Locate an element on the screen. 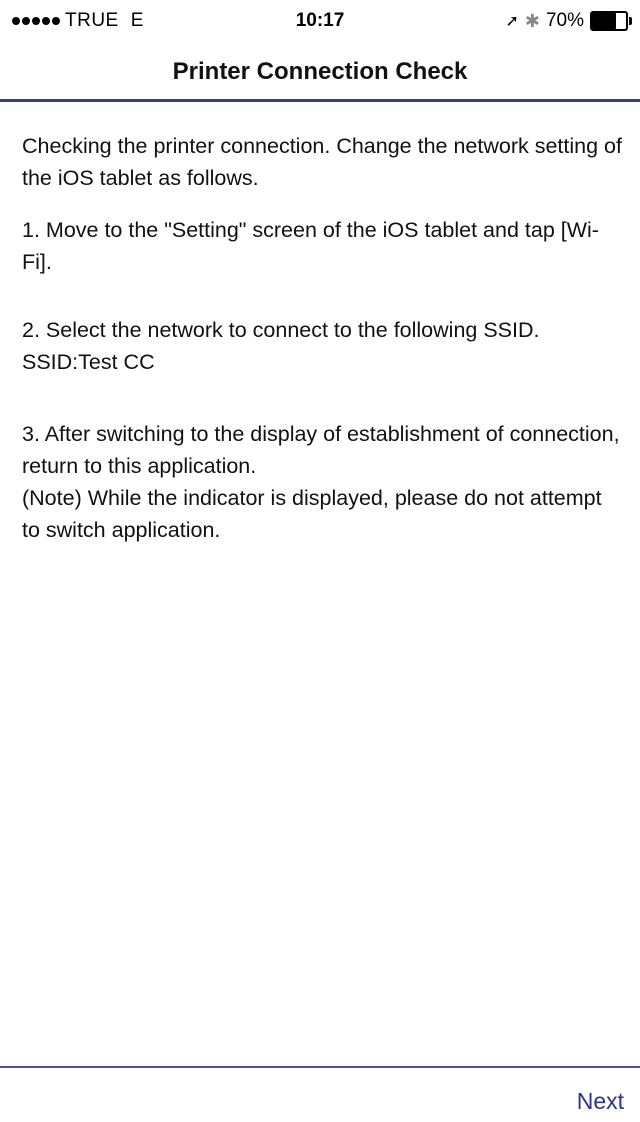 The image size is (640, 1122). next-button: Next is located at coordinates (600, 1101).